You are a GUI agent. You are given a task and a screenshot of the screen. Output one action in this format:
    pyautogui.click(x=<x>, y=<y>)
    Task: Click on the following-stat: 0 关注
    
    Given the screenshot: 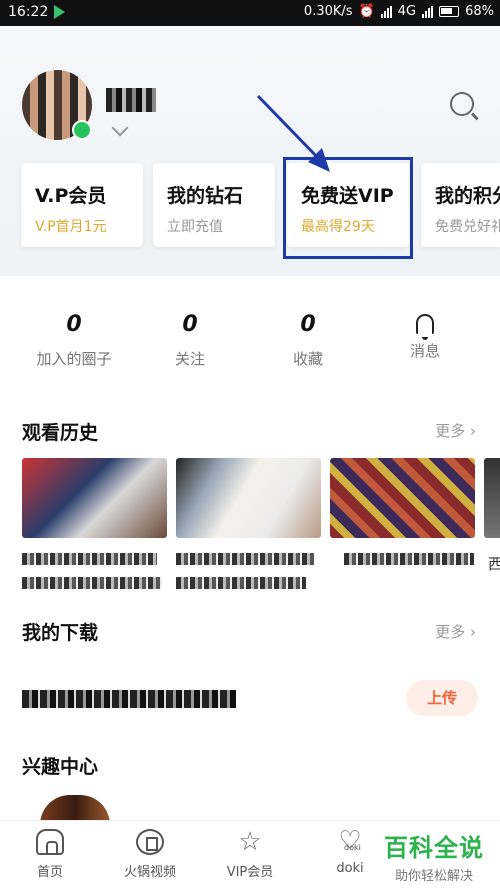 What is the action you would take?
    pyautogui.click(x=190, y=340)
    